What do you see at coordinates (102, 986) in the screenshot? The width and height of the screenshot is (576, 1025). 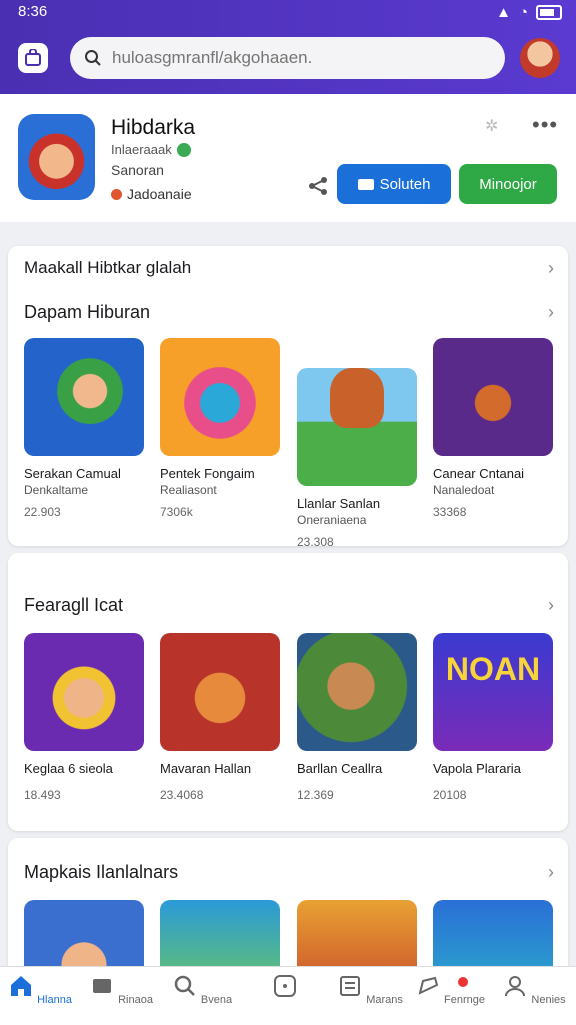 I see `games-icon` at bounding box center [102, 986].